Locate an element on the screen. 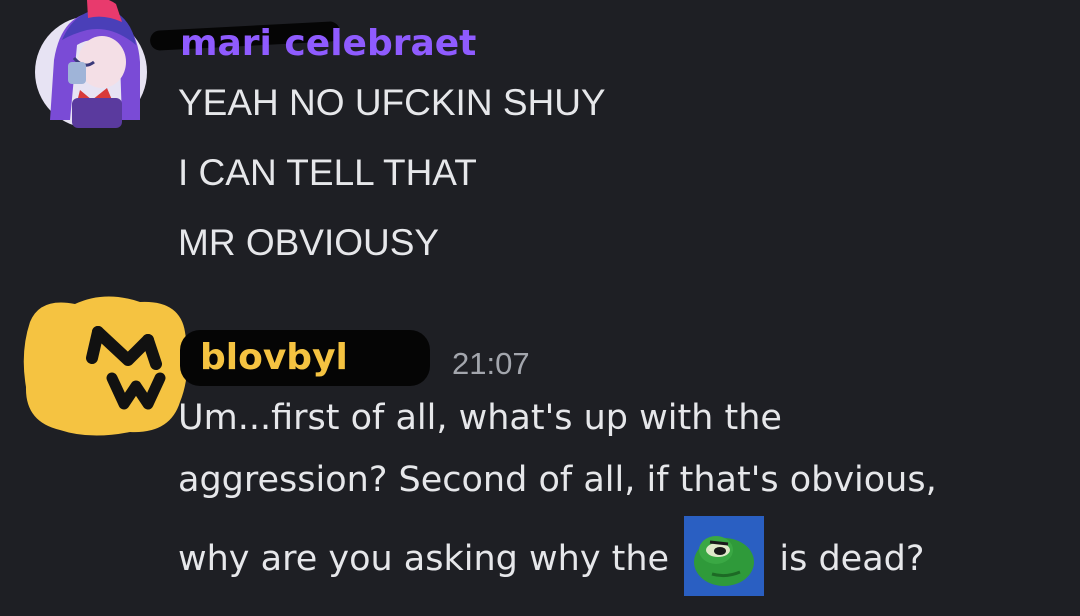 The height and width of the screenshot is (616, 1080). message-text-segment: why are you asking why the is located at coordinates (424, 559).